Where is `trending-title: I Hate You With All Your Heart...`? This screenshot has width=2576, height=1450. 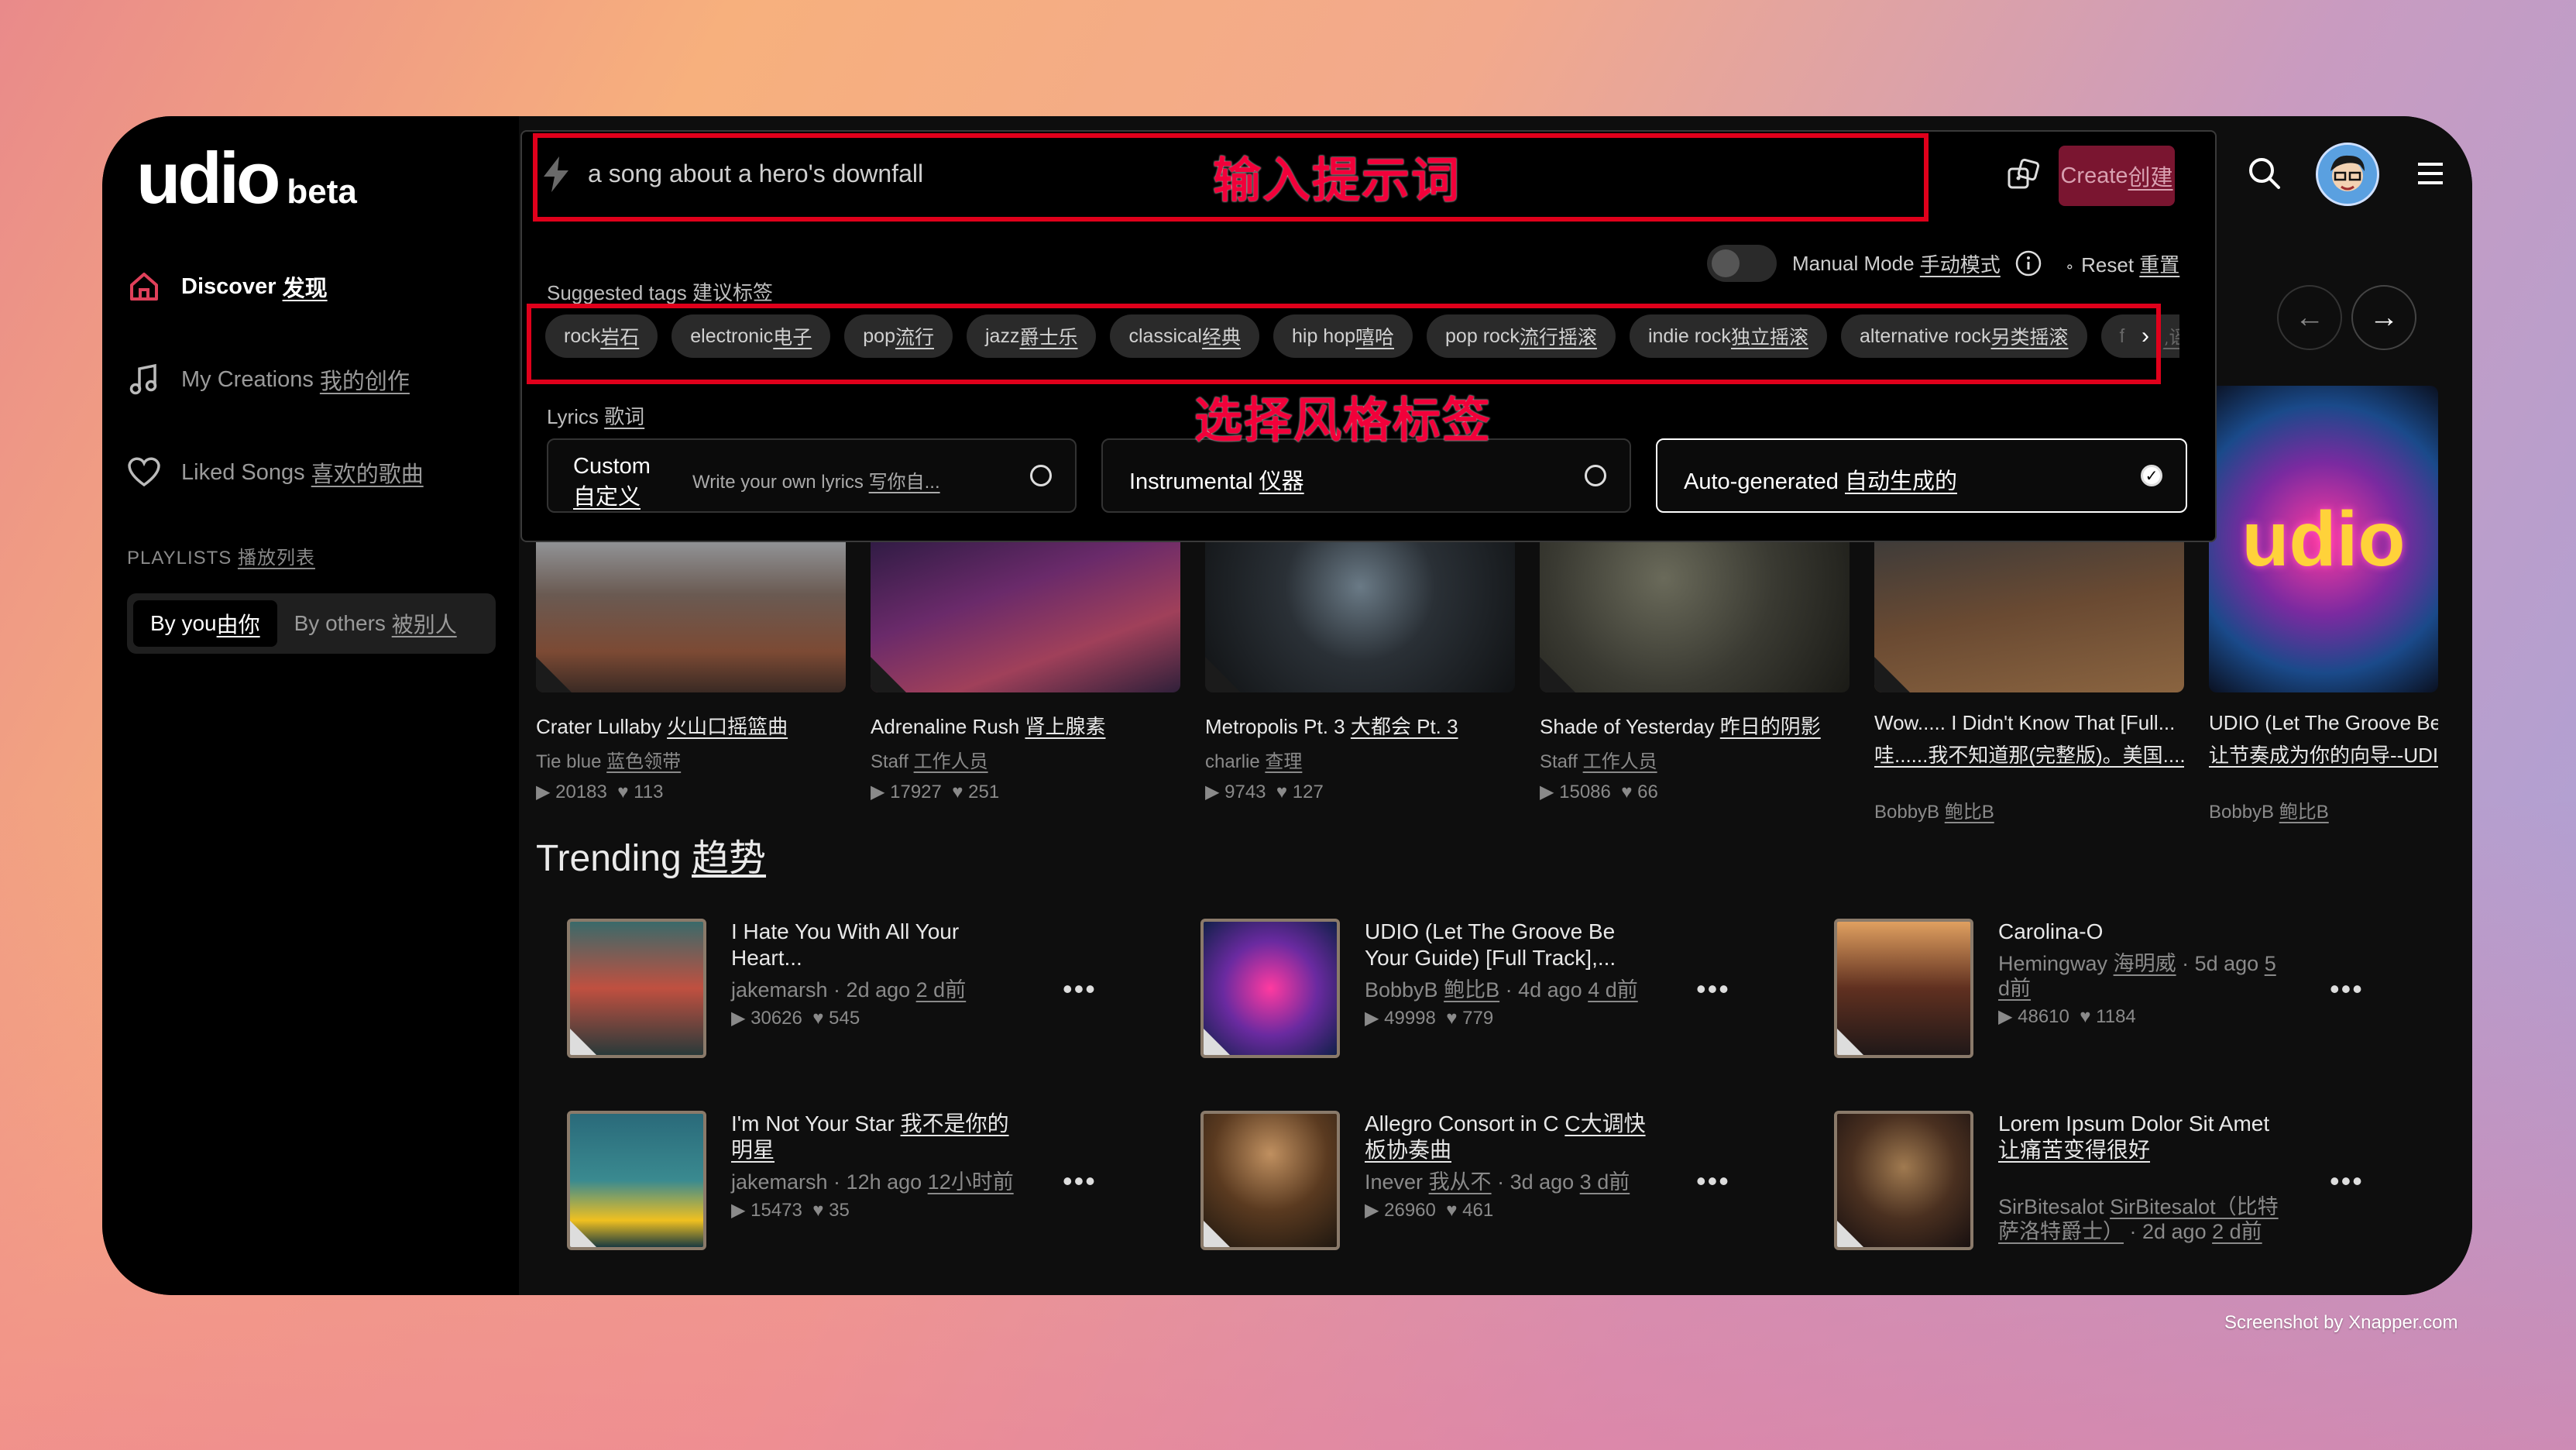
trending-title: I Hate You With All Your Heart... is located at coordinates (845, 944).